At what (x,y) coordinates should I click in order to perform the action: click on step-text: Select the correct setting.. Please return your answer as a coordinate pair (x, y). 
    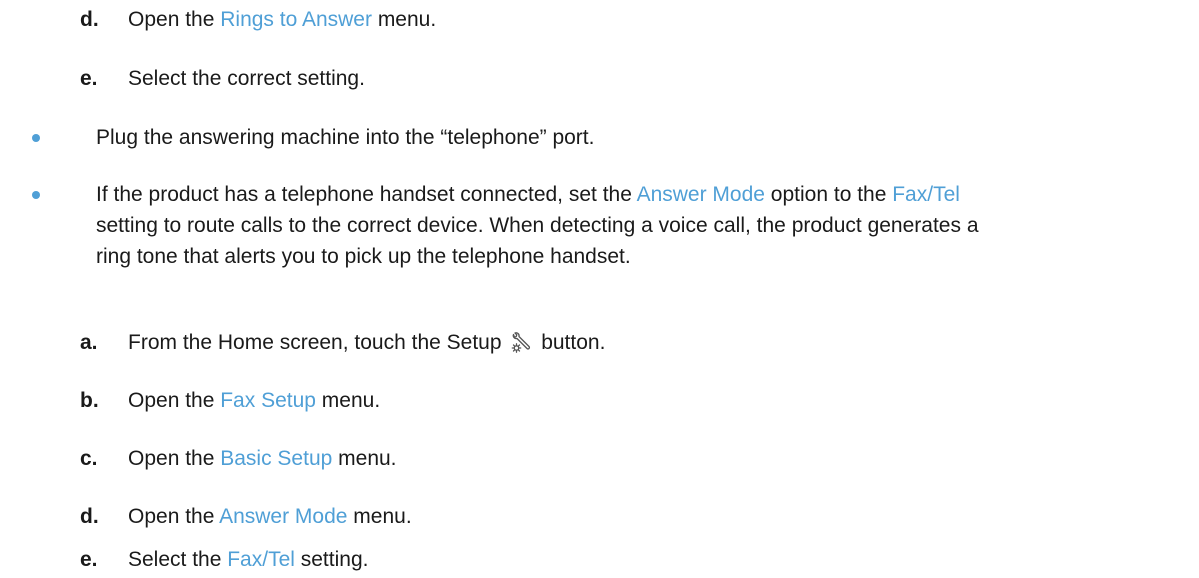
    Looking at the image, I should click on (246, 78).